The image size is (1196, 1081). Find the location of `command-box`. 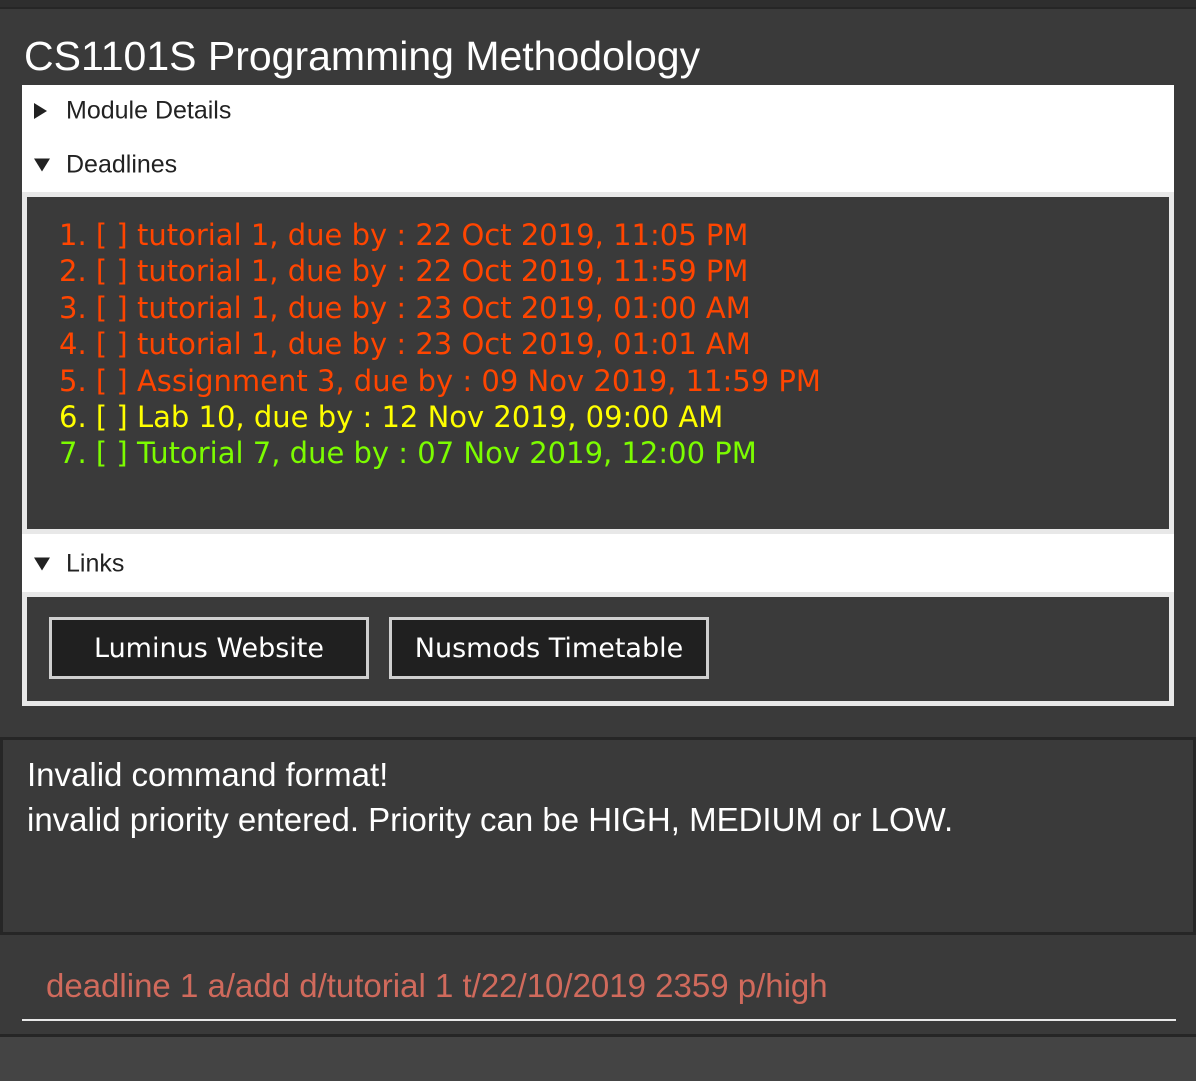

command-box is located at coordinates (598, 986).